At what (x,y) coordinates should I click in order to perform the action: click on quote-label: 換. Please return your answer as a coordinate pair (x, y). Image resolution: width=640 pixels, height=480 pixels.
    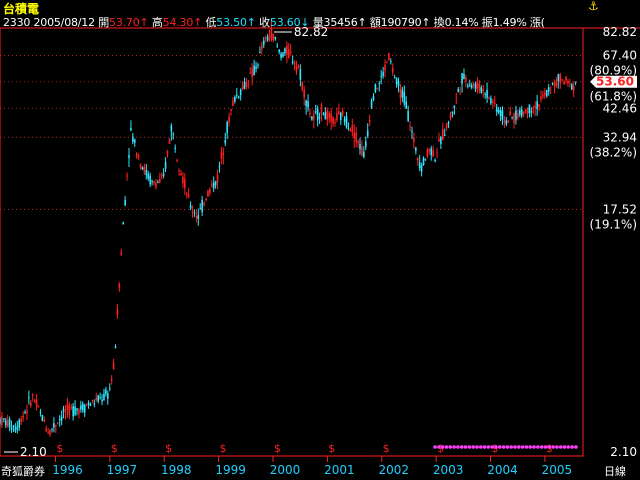
    Looking at the image, I should click on (437, 22).